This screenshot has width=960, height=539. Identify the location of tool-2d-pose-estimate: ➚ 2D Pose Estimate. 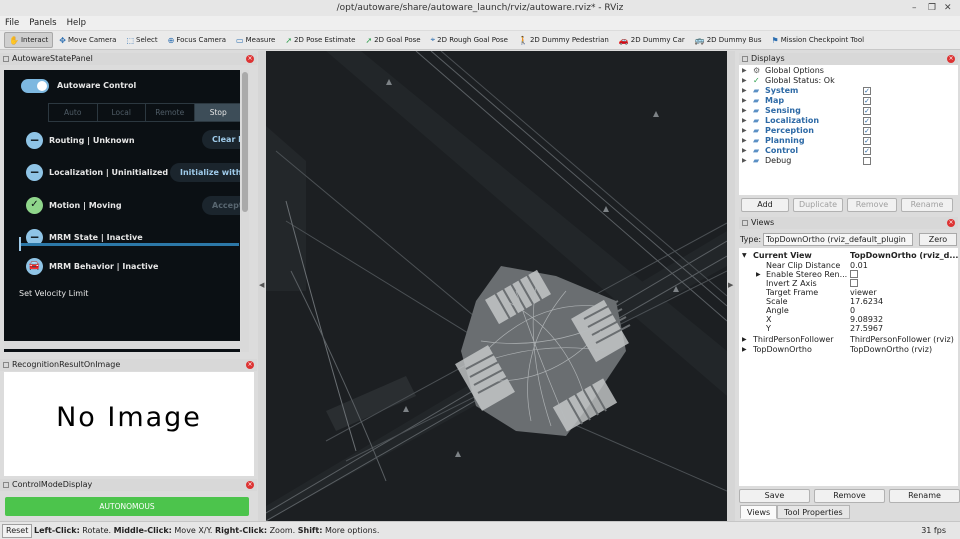
(320, 40).